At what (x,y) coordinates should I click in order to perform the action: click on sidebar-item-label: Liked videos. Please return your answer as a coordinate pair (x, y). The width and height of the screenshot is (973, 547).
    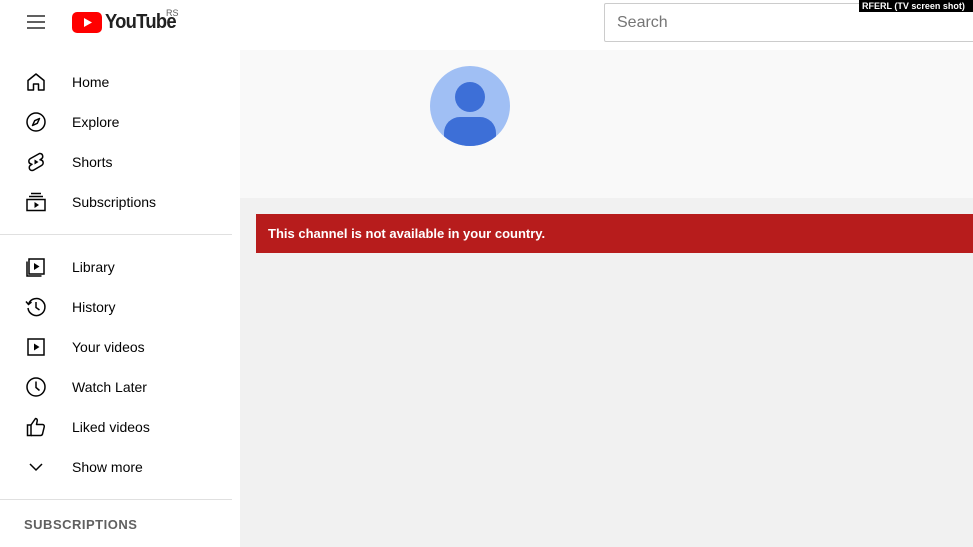
    Looking at the image, I should click on (111, 427).